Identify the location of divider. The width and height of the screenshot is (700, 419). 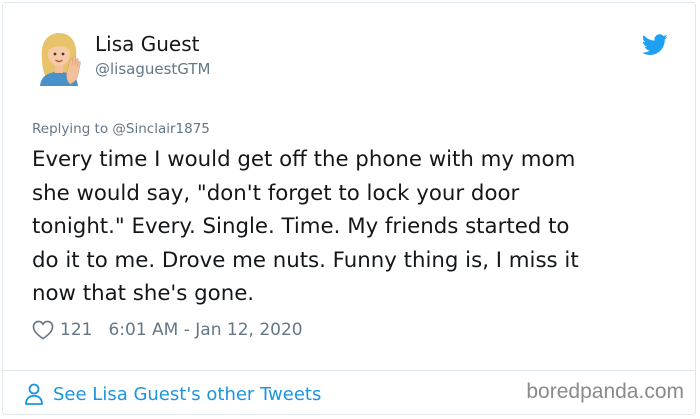
(349, 370).